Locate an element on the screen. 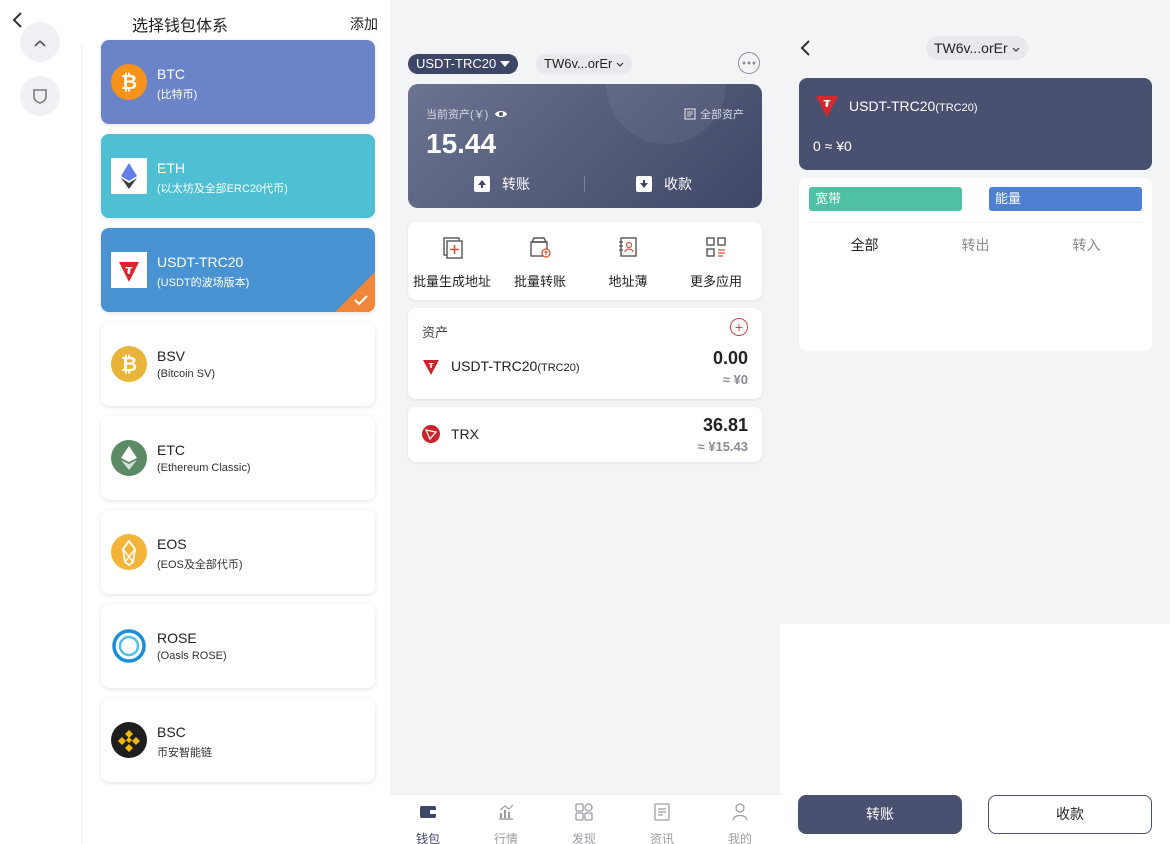 This screenshot has width=1170, height=844. tool-label: 地址薄 is located at coordinates (628, 281).